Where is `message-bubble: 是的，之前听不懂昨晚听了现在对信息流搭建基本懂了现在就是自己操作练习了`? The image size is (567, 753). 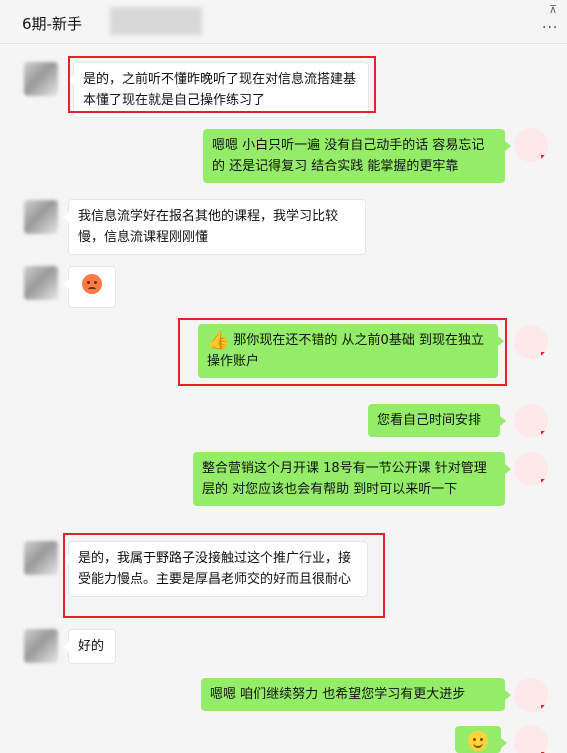
message-bubble: 是的，之前听不懂昨晚听了现在对信息流搭建基本懂了现在就是自己操作练习了 is located at coordinates (218, 90).